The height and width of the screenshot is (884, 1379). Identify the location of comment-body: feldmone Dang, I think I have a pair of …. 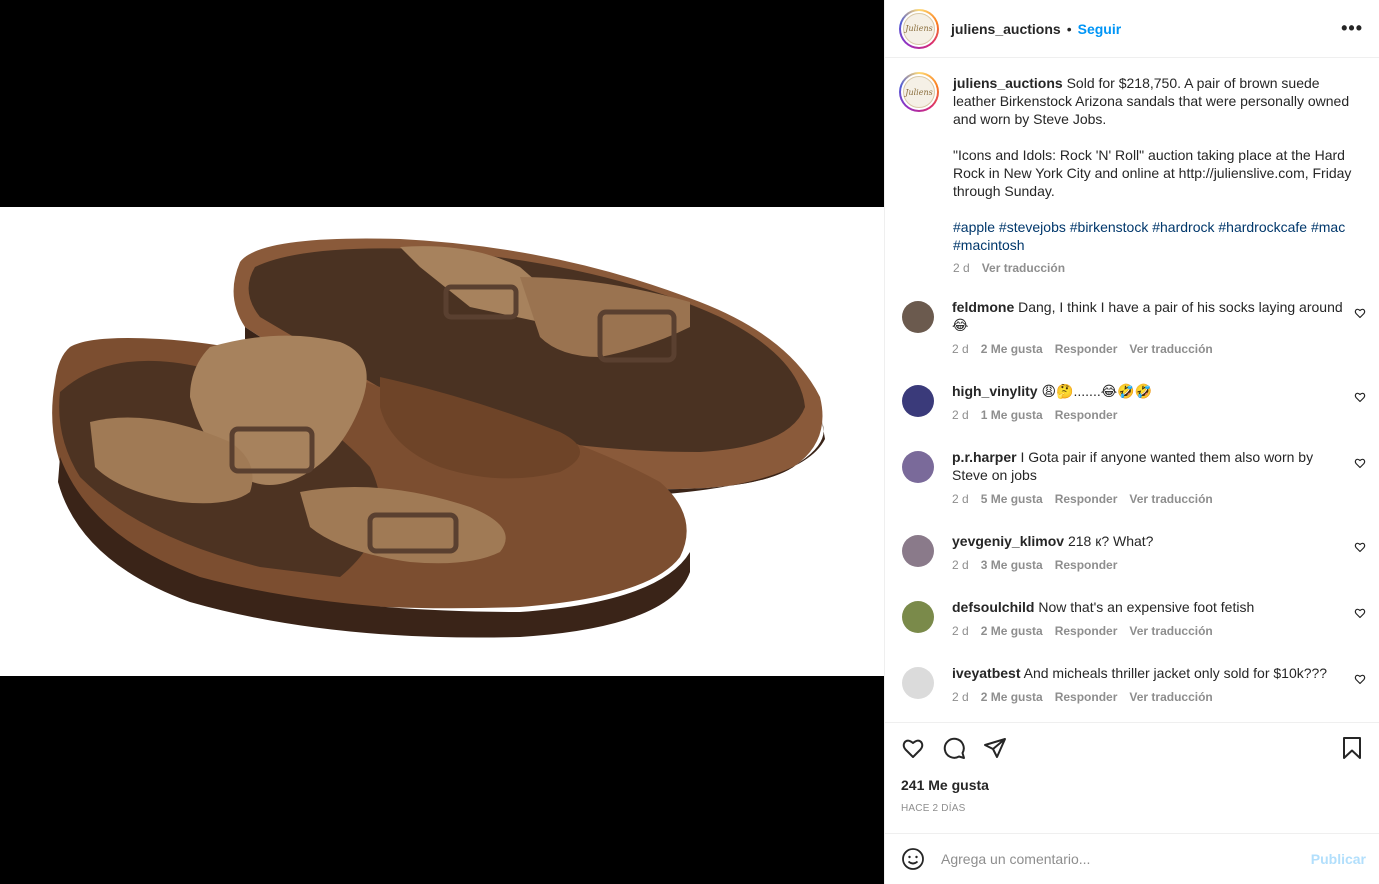
(1148, 327).